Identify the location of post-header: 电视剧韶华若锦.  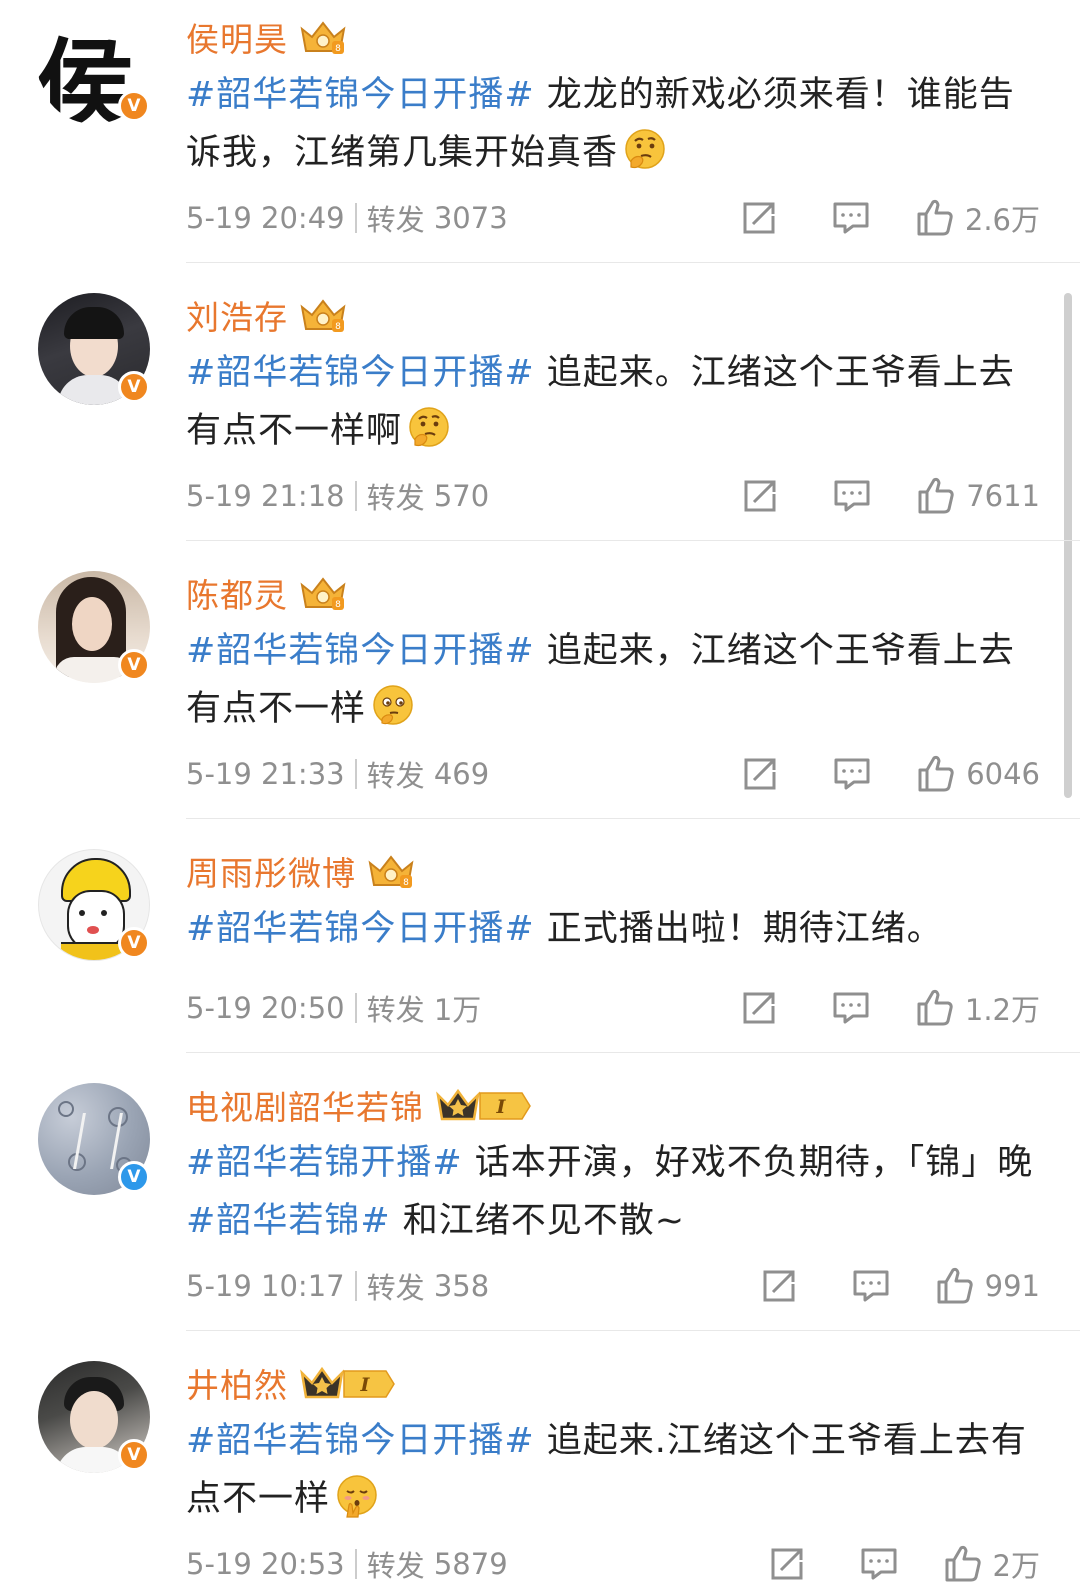
(360, 1105).